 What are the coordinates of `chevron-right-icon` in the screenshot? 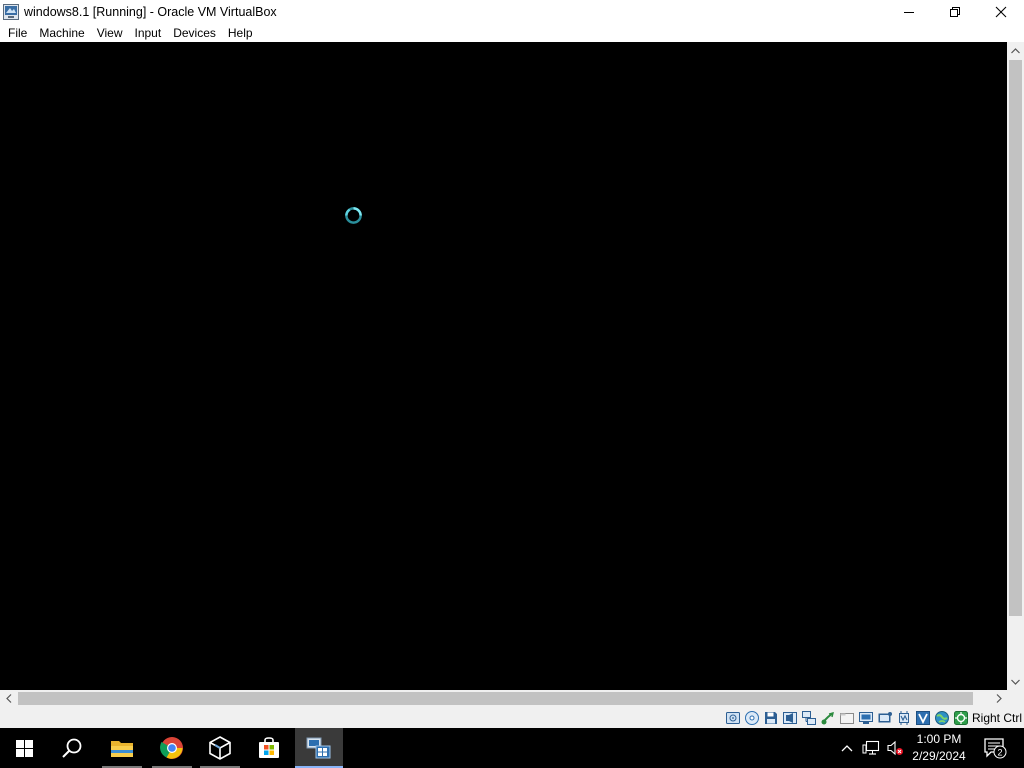 It's located at (999, 698).